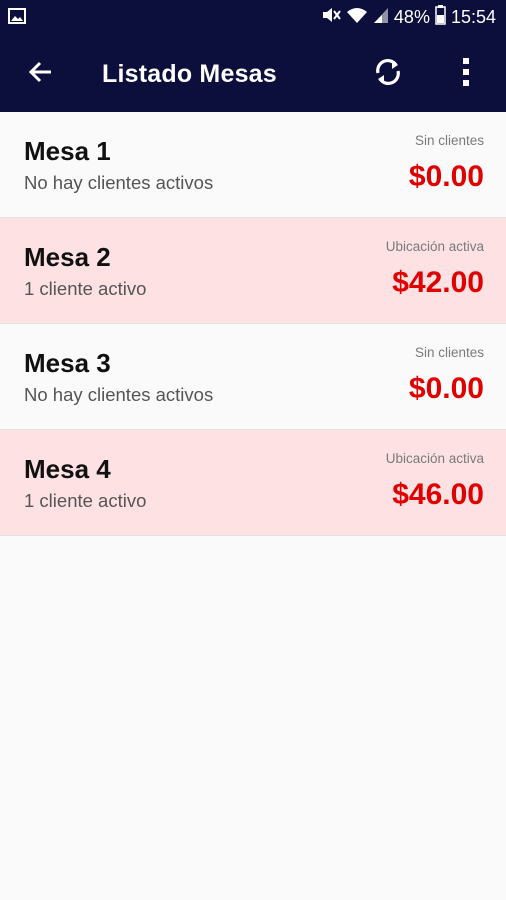  Describe the element at coordinates (438, 282) in the screenshot. I see `table-amount: $42.00` at that location.